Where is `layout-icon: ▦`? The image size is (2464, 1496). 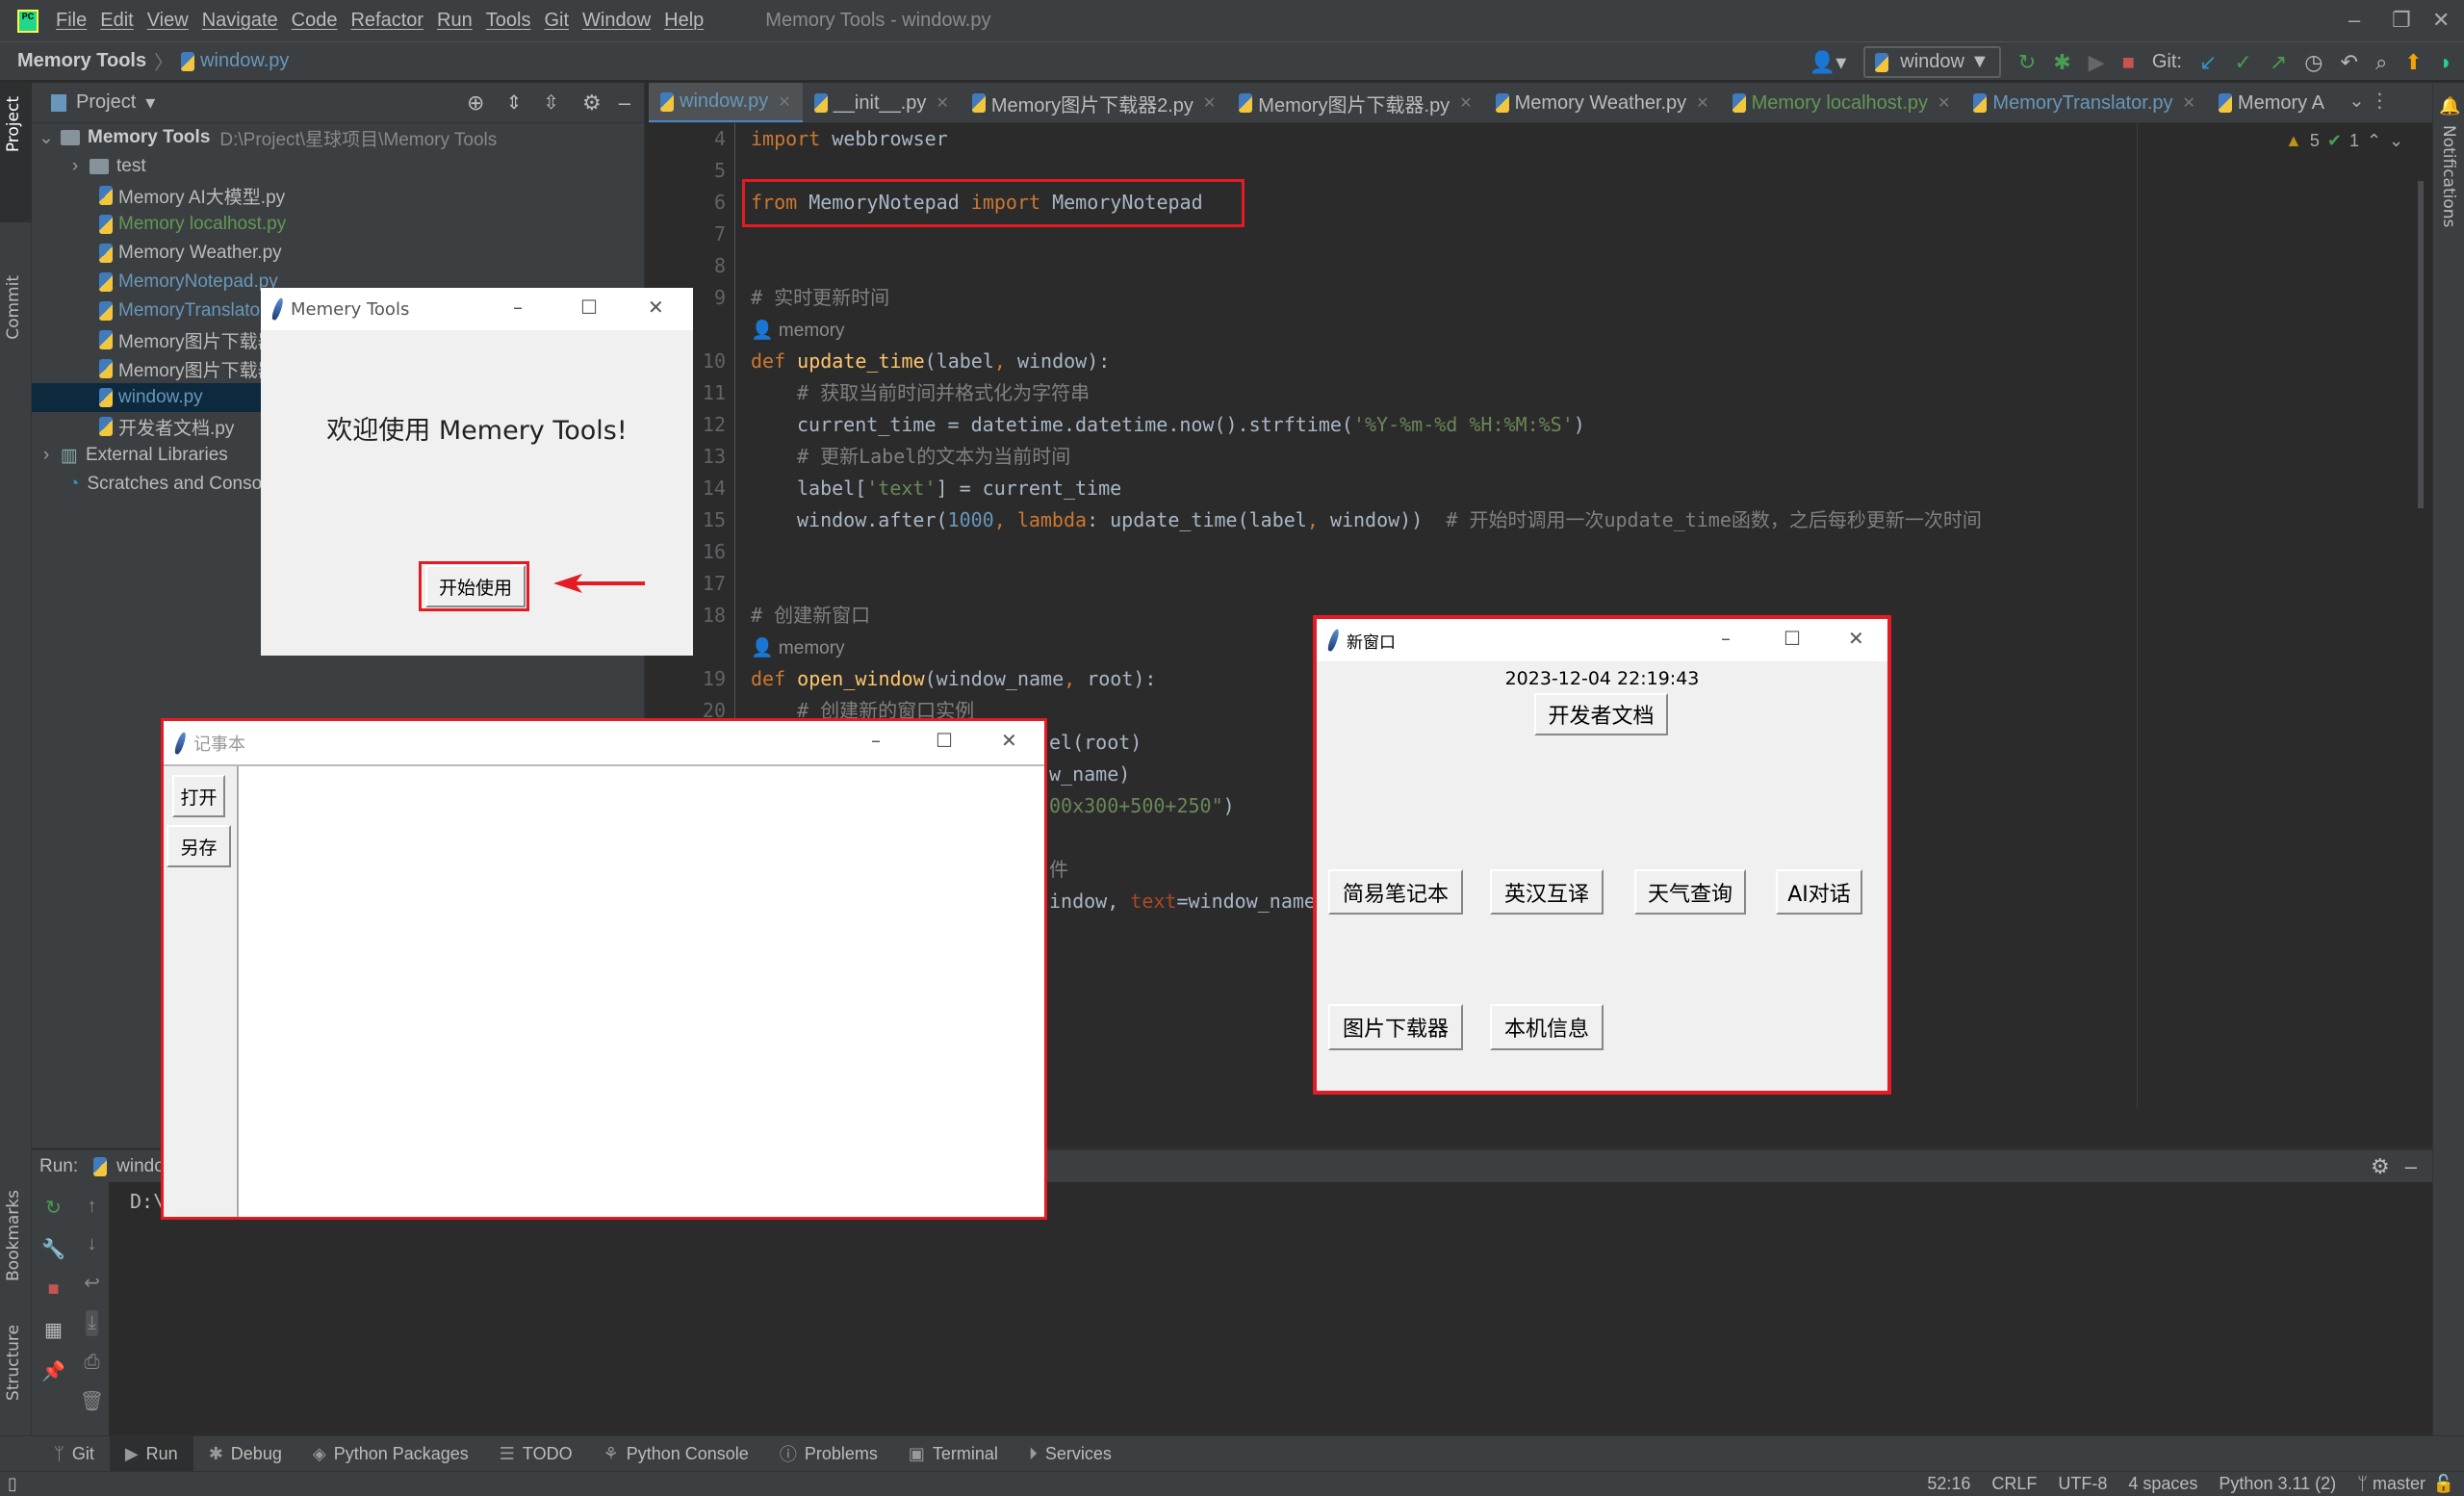 layout-icon: ▦ is located at coordinates (53, 1330).